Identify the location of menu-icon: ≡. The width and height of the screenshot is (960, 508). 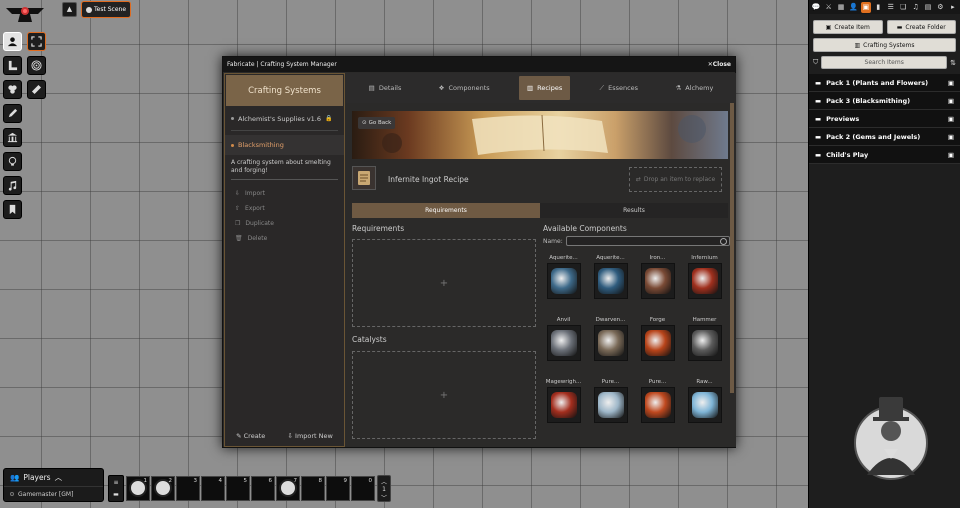
(115, 482).